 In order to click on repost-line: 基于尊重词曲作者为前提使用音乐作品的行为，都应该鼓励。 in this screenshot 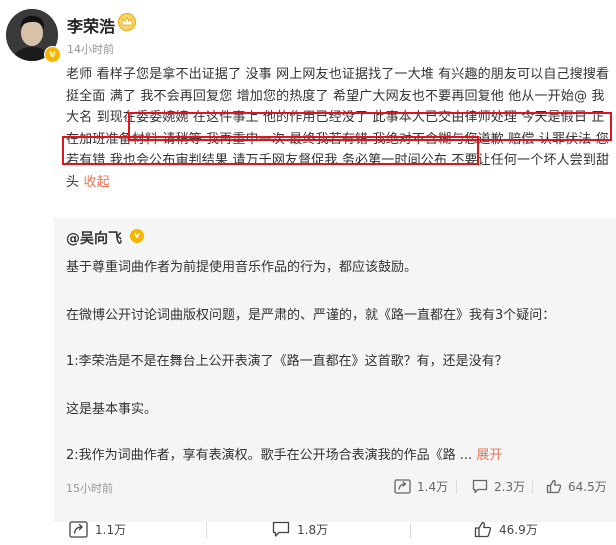, I will do `click(242, 267)`.